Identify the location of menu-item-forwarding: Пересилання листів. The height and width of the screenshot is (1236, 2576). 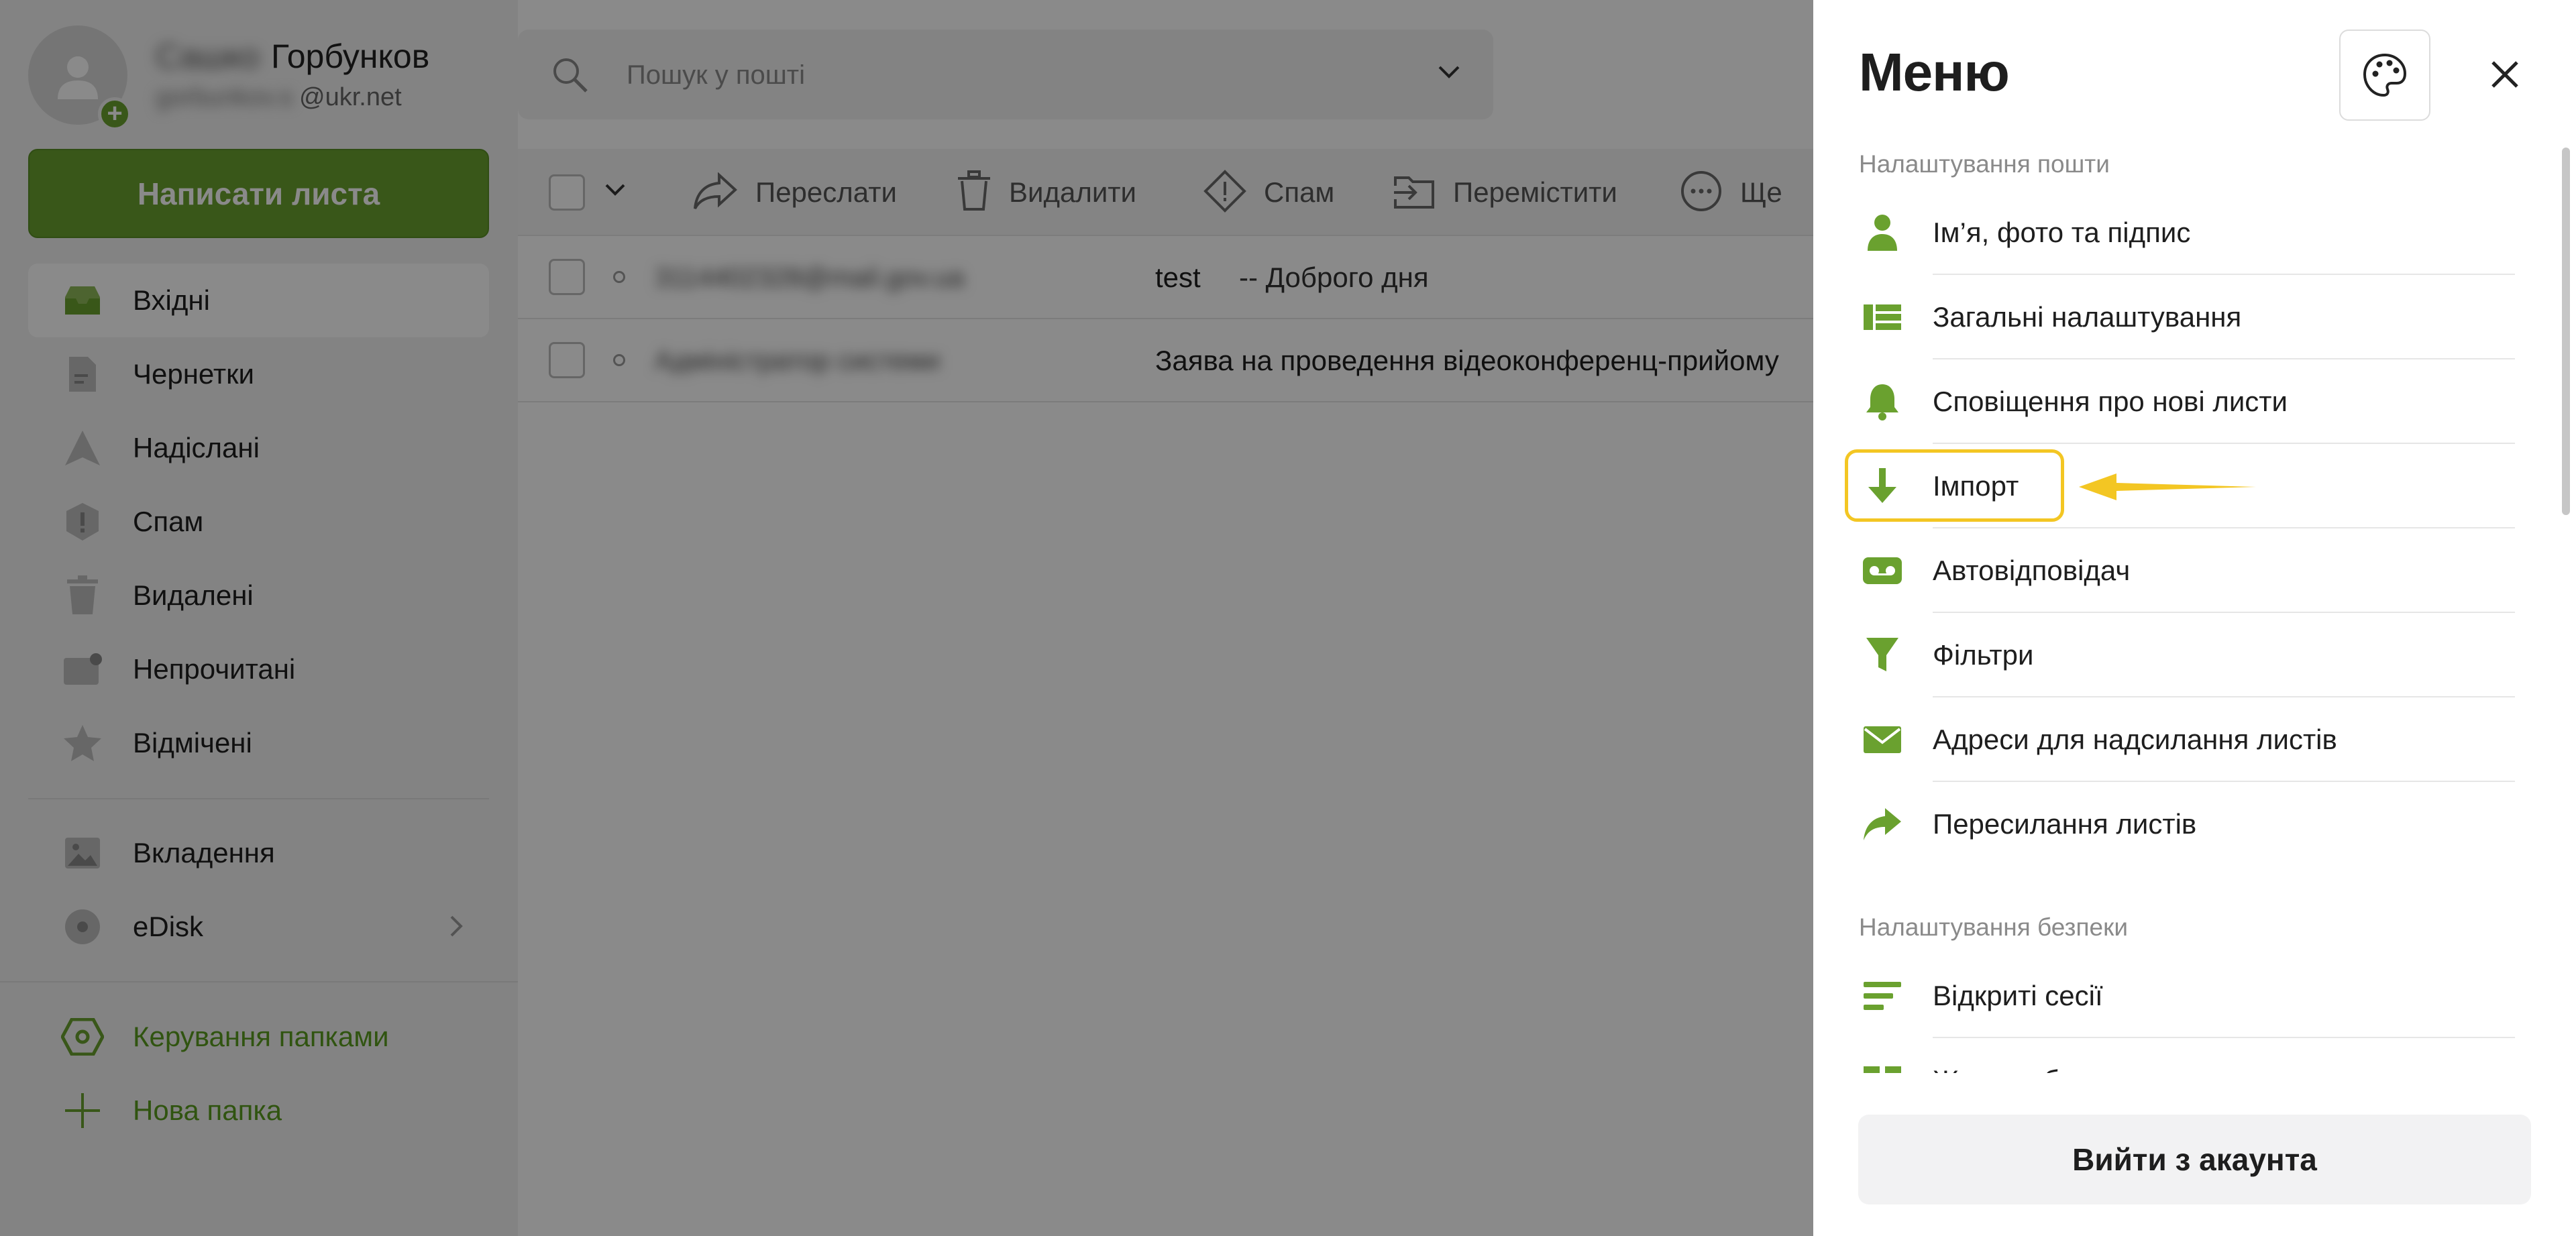
(2187, 824).